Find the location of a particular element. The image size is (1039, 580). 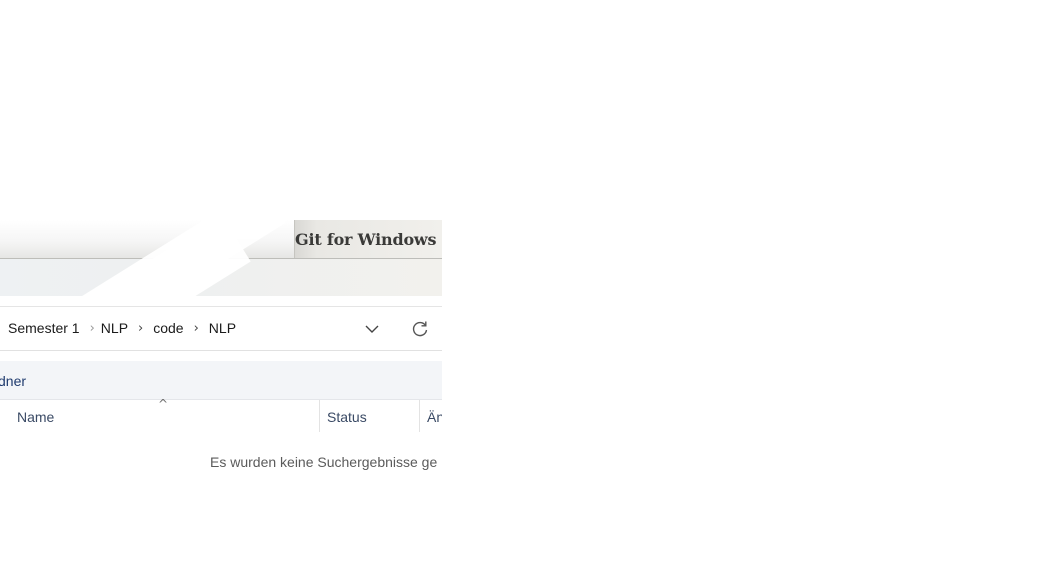

breadcrumb-item-semester: Semester 1 is located at coordinates (44, 328).